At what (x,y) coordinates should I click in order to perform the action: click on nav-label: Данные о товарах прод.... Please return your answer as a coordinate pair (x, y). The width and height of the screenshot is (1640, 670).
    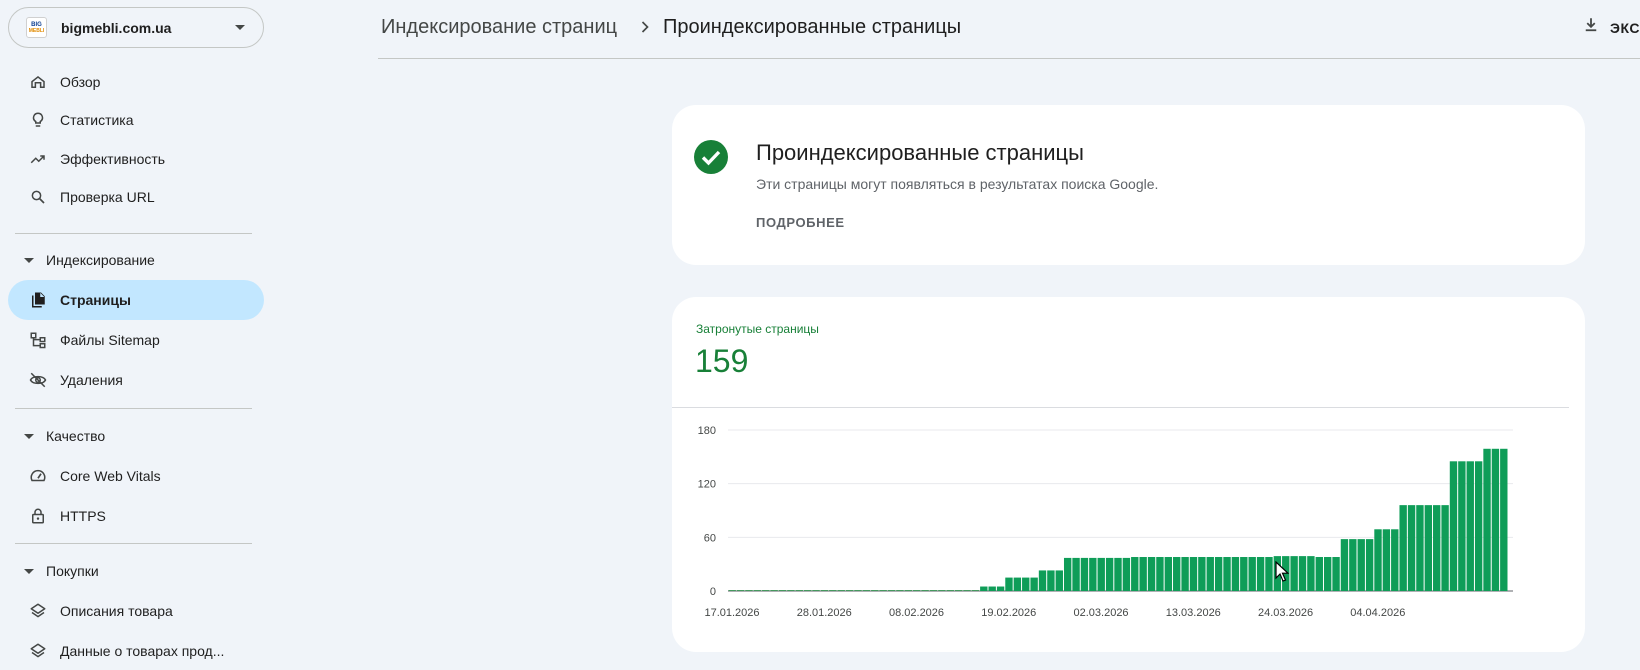
    Looking at the image, I should click on (142, 651).